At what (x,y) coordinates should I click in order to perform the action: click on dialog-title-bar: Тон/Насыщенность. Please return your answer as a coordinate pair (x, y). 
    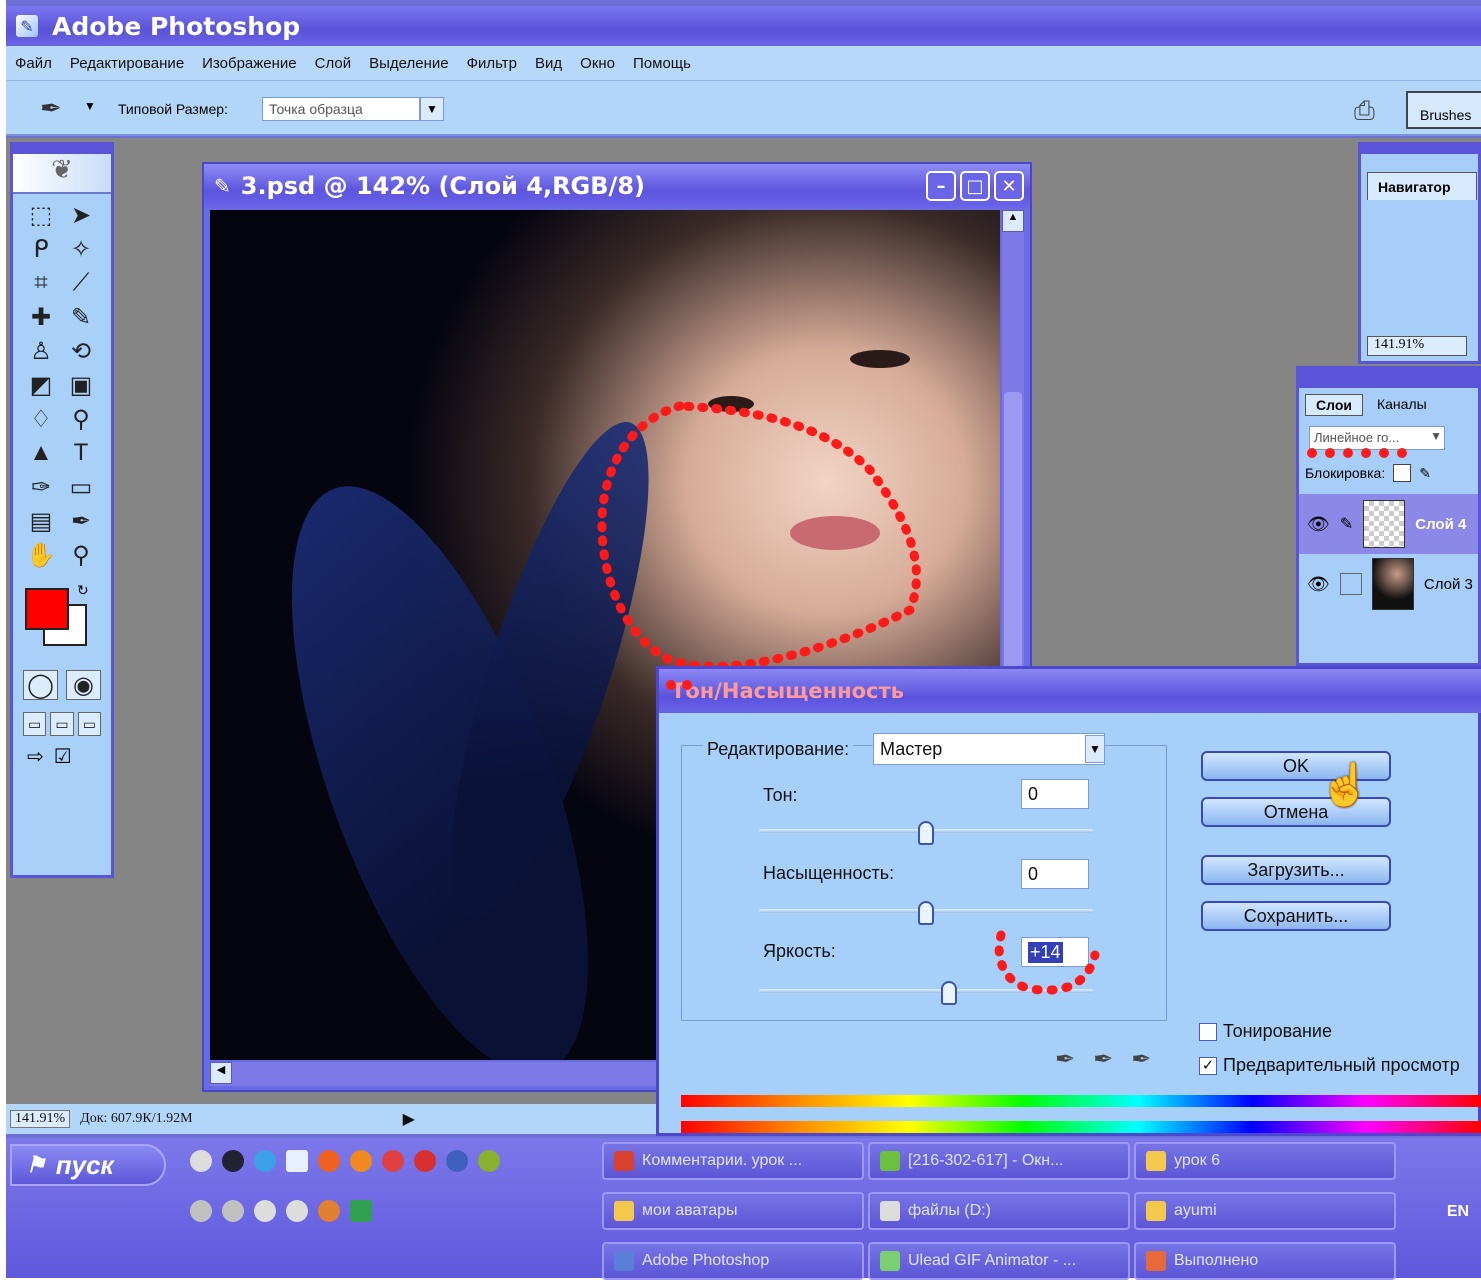
    Looking at the image, I should click on (1070, 691).